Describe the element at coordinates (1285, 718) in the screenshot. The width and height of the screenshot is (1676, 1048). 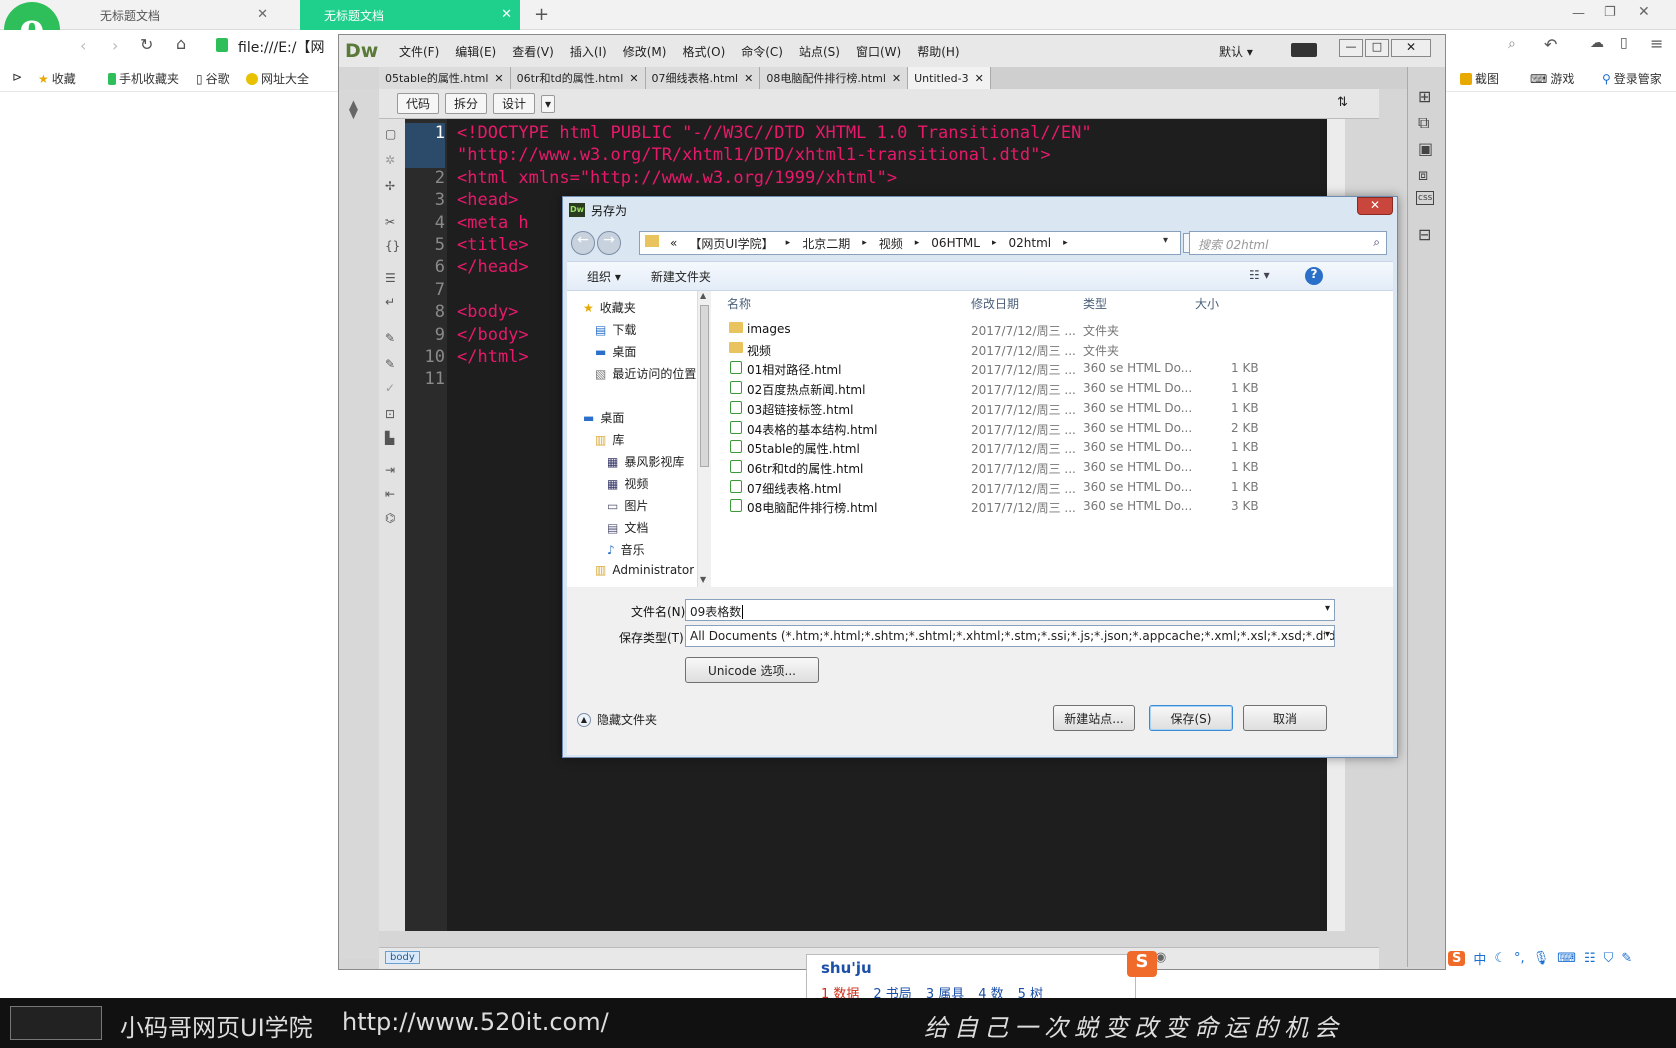
I see `cancel-button: 取消` at that location.